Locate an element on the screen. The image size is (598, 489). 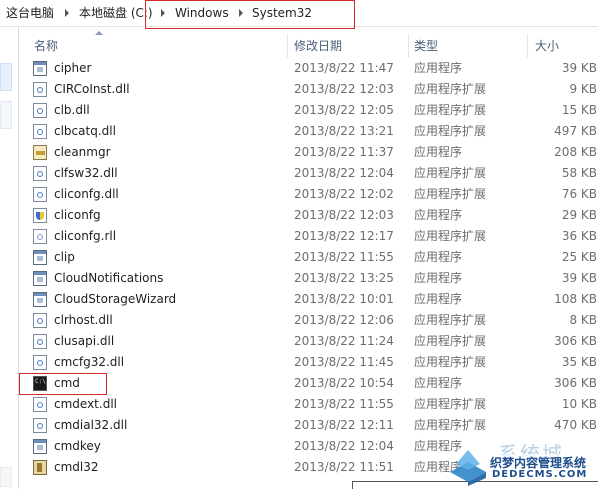
file-name: cliconfg is located at coordinates (77, 215).